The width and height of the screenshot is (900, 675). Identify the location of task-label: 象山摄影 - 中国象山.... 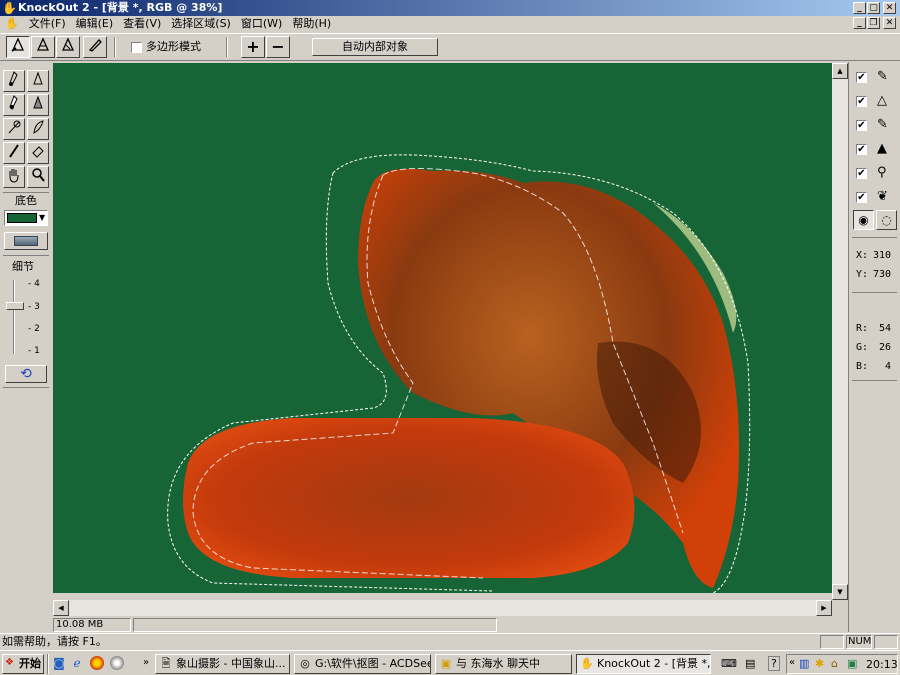
(231, 663).